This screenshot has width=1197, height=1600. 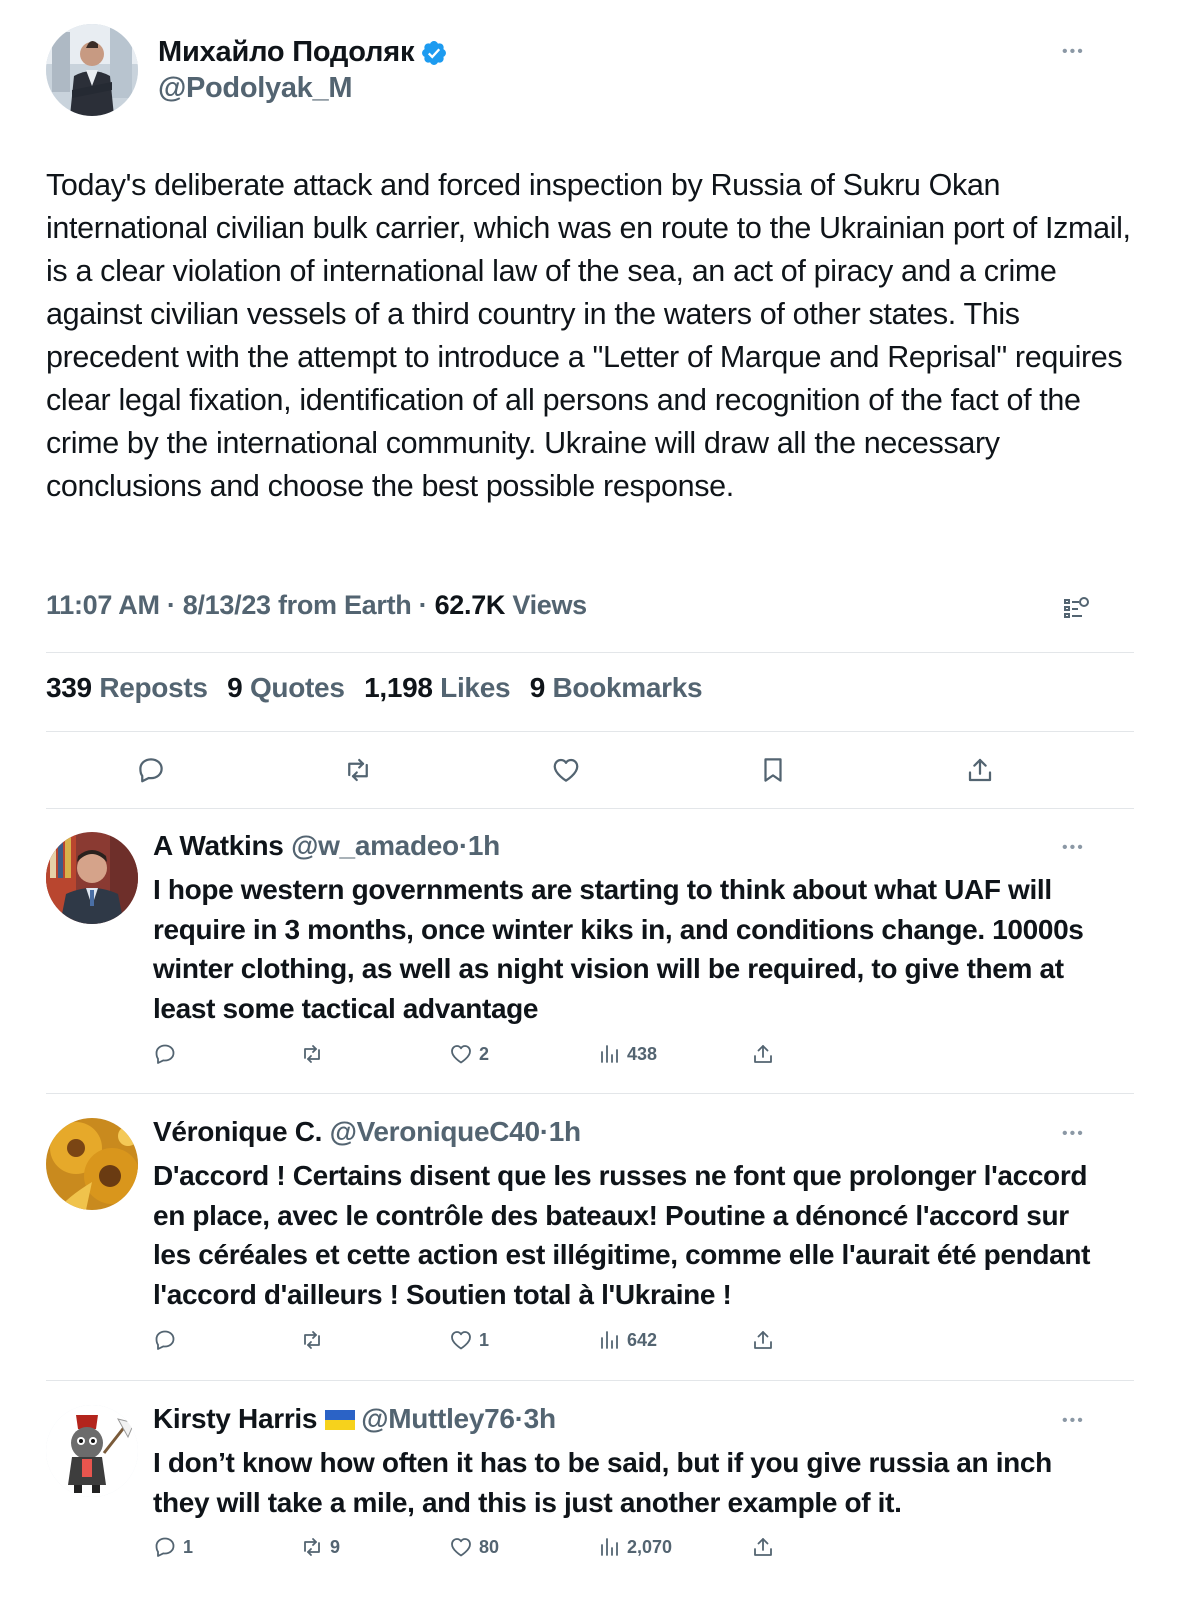 What do you see at coordinates (1077, 609) in the screenshot?
I see `analytics-icon` at bounding box center [1077, 609].